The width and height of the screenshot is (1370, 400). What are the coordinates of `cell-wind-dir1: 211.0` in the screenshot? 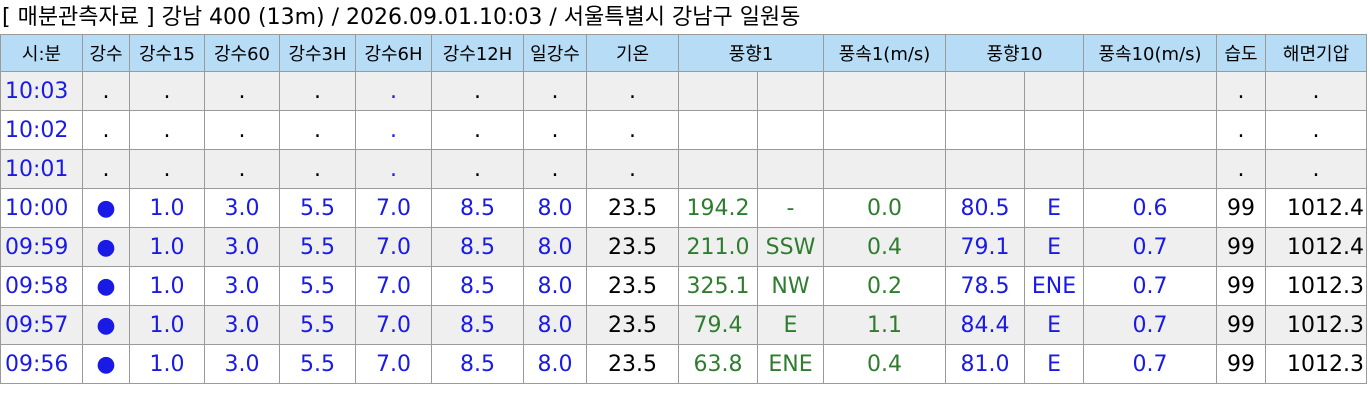 It's located at (718, 247).